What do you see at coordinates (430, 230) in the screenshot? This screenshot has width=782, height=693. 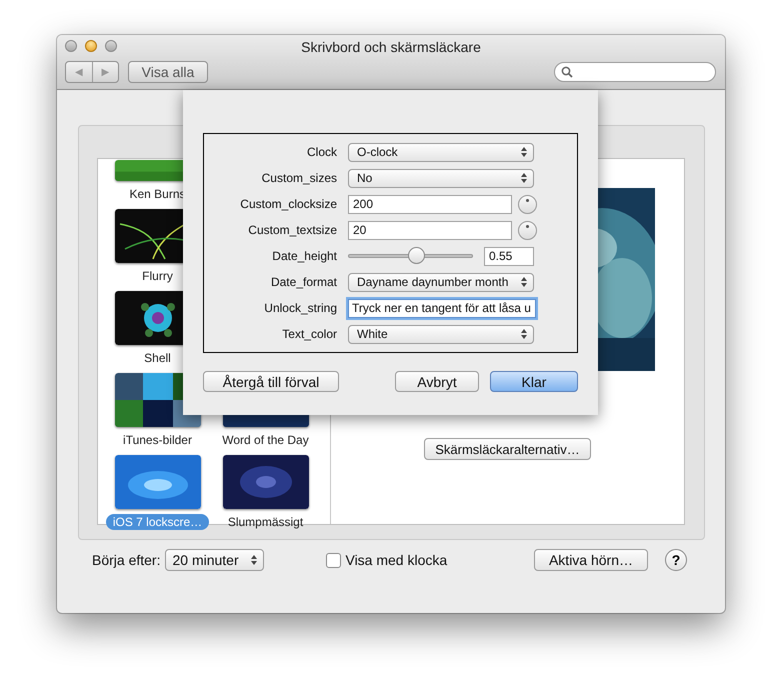 I see `number-field: 20` at bounding box center [430, 230].